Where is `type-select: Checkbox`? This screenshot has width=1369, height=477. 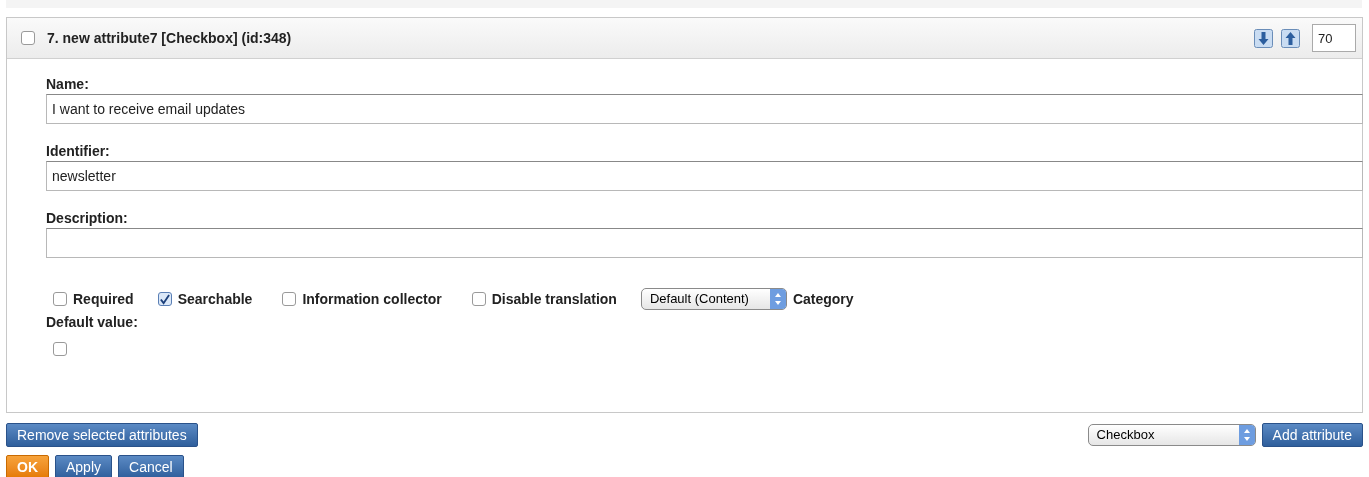 type-select: Checkbox is located at coordinates (1171, 435).